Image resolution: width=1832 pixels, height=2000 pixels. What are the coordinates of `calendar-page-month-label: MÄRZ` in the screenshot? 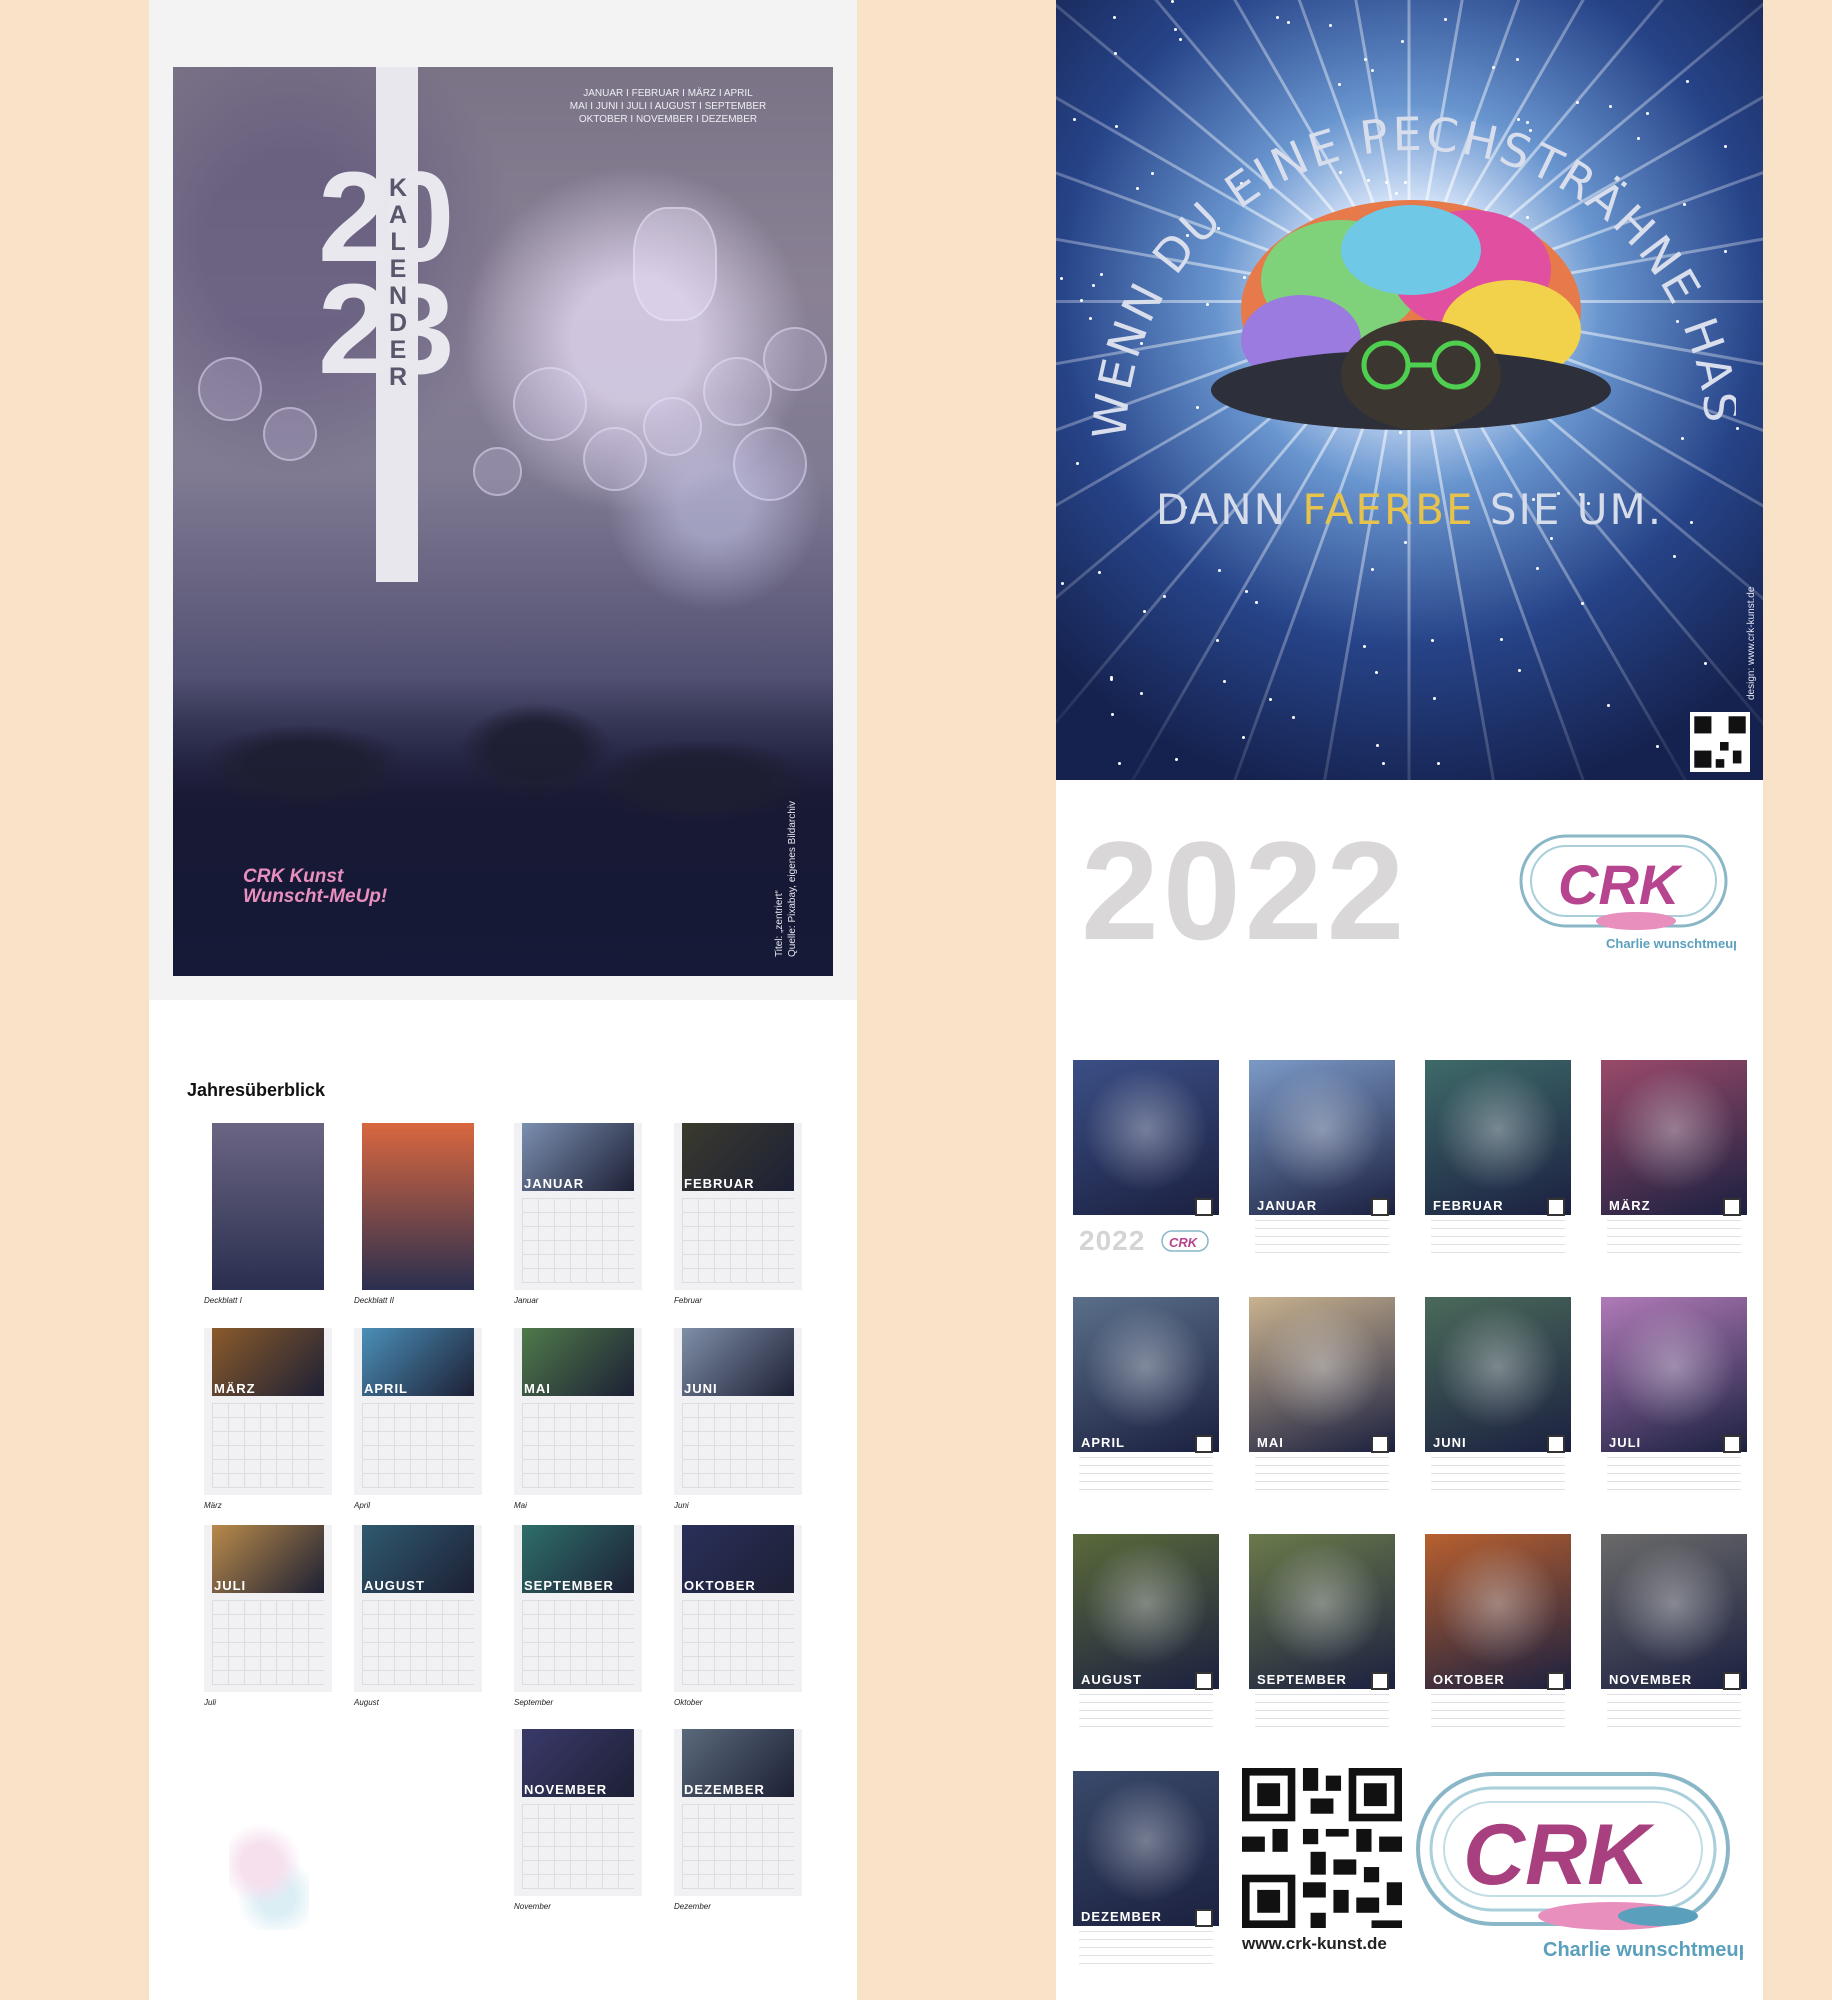 It's located at (1630, 1205).